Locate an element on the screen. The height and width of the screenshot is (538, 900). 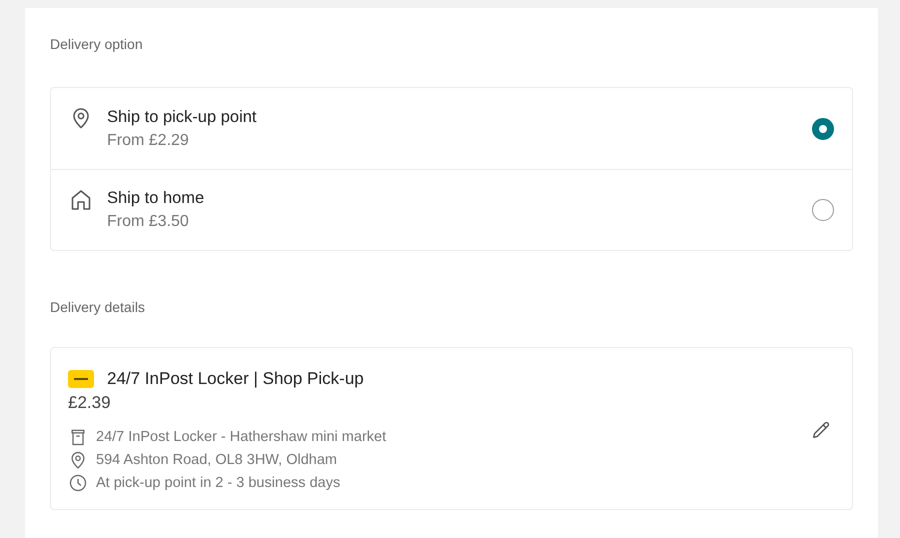
detail-text: 24/7 InPost Locker - Hathershaw mini market is located at coordinates (241, 437).